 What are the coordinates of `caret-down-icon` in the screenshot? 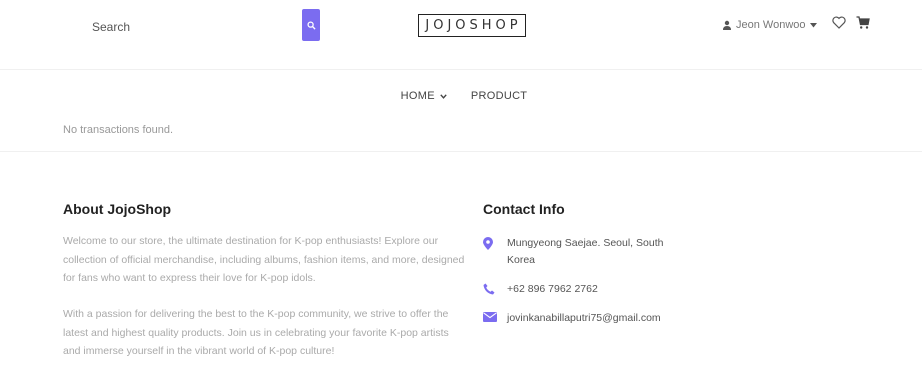 It's located at (813, 24).